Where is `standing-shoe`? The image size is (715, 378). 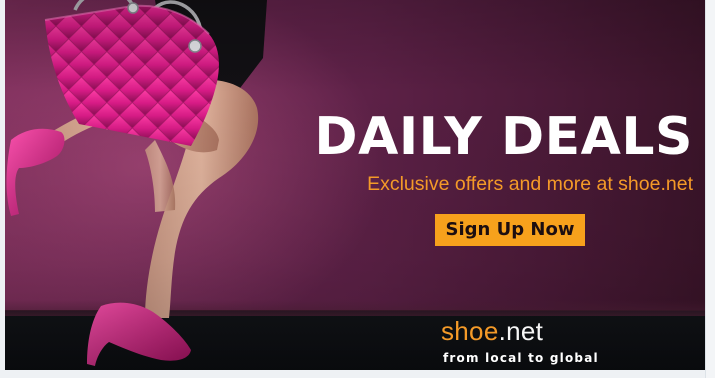
standing-shoe is located at coordinates (139, 334).